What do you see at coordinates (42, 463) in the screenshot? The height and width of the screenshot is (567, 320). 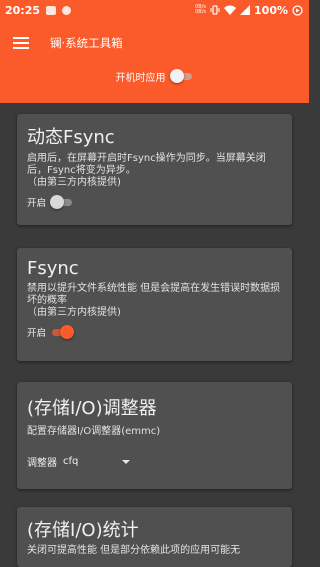 I see `select-label: 调整器` at bounding box center [42, 463].